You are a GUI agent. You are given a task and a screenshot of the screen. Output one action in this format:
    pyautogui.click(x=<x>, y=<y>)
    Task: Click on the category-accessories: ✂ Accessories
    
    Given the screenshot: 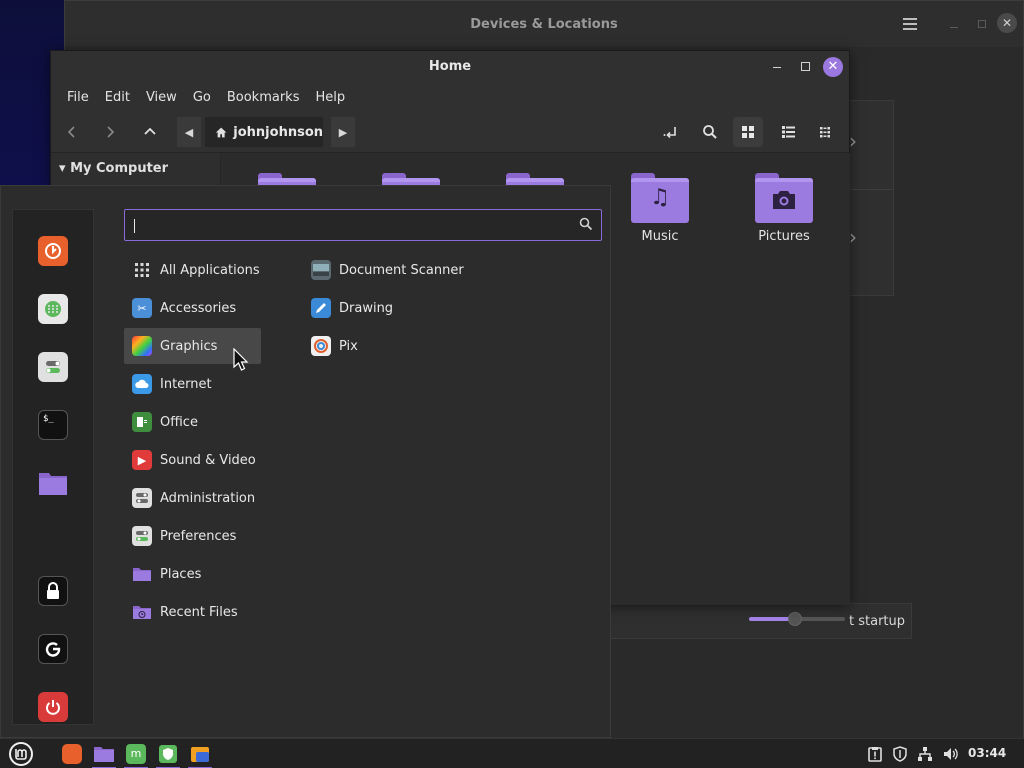 What is the action you would take?
    pyautogui.click(x=192, y=308)
    